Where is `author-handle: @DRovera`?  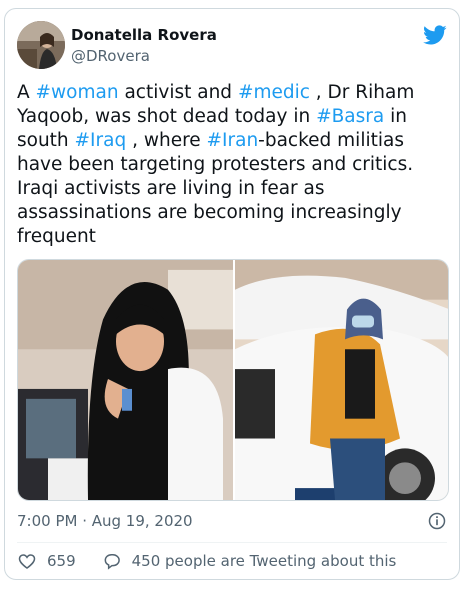
author-handle: @DRovera is located at coordinates (110, 56).